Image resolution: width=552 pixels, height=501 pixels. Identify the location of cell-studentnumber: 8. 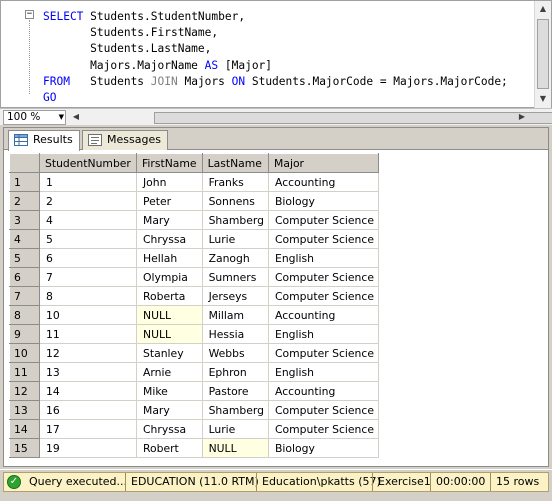
(88, 296).